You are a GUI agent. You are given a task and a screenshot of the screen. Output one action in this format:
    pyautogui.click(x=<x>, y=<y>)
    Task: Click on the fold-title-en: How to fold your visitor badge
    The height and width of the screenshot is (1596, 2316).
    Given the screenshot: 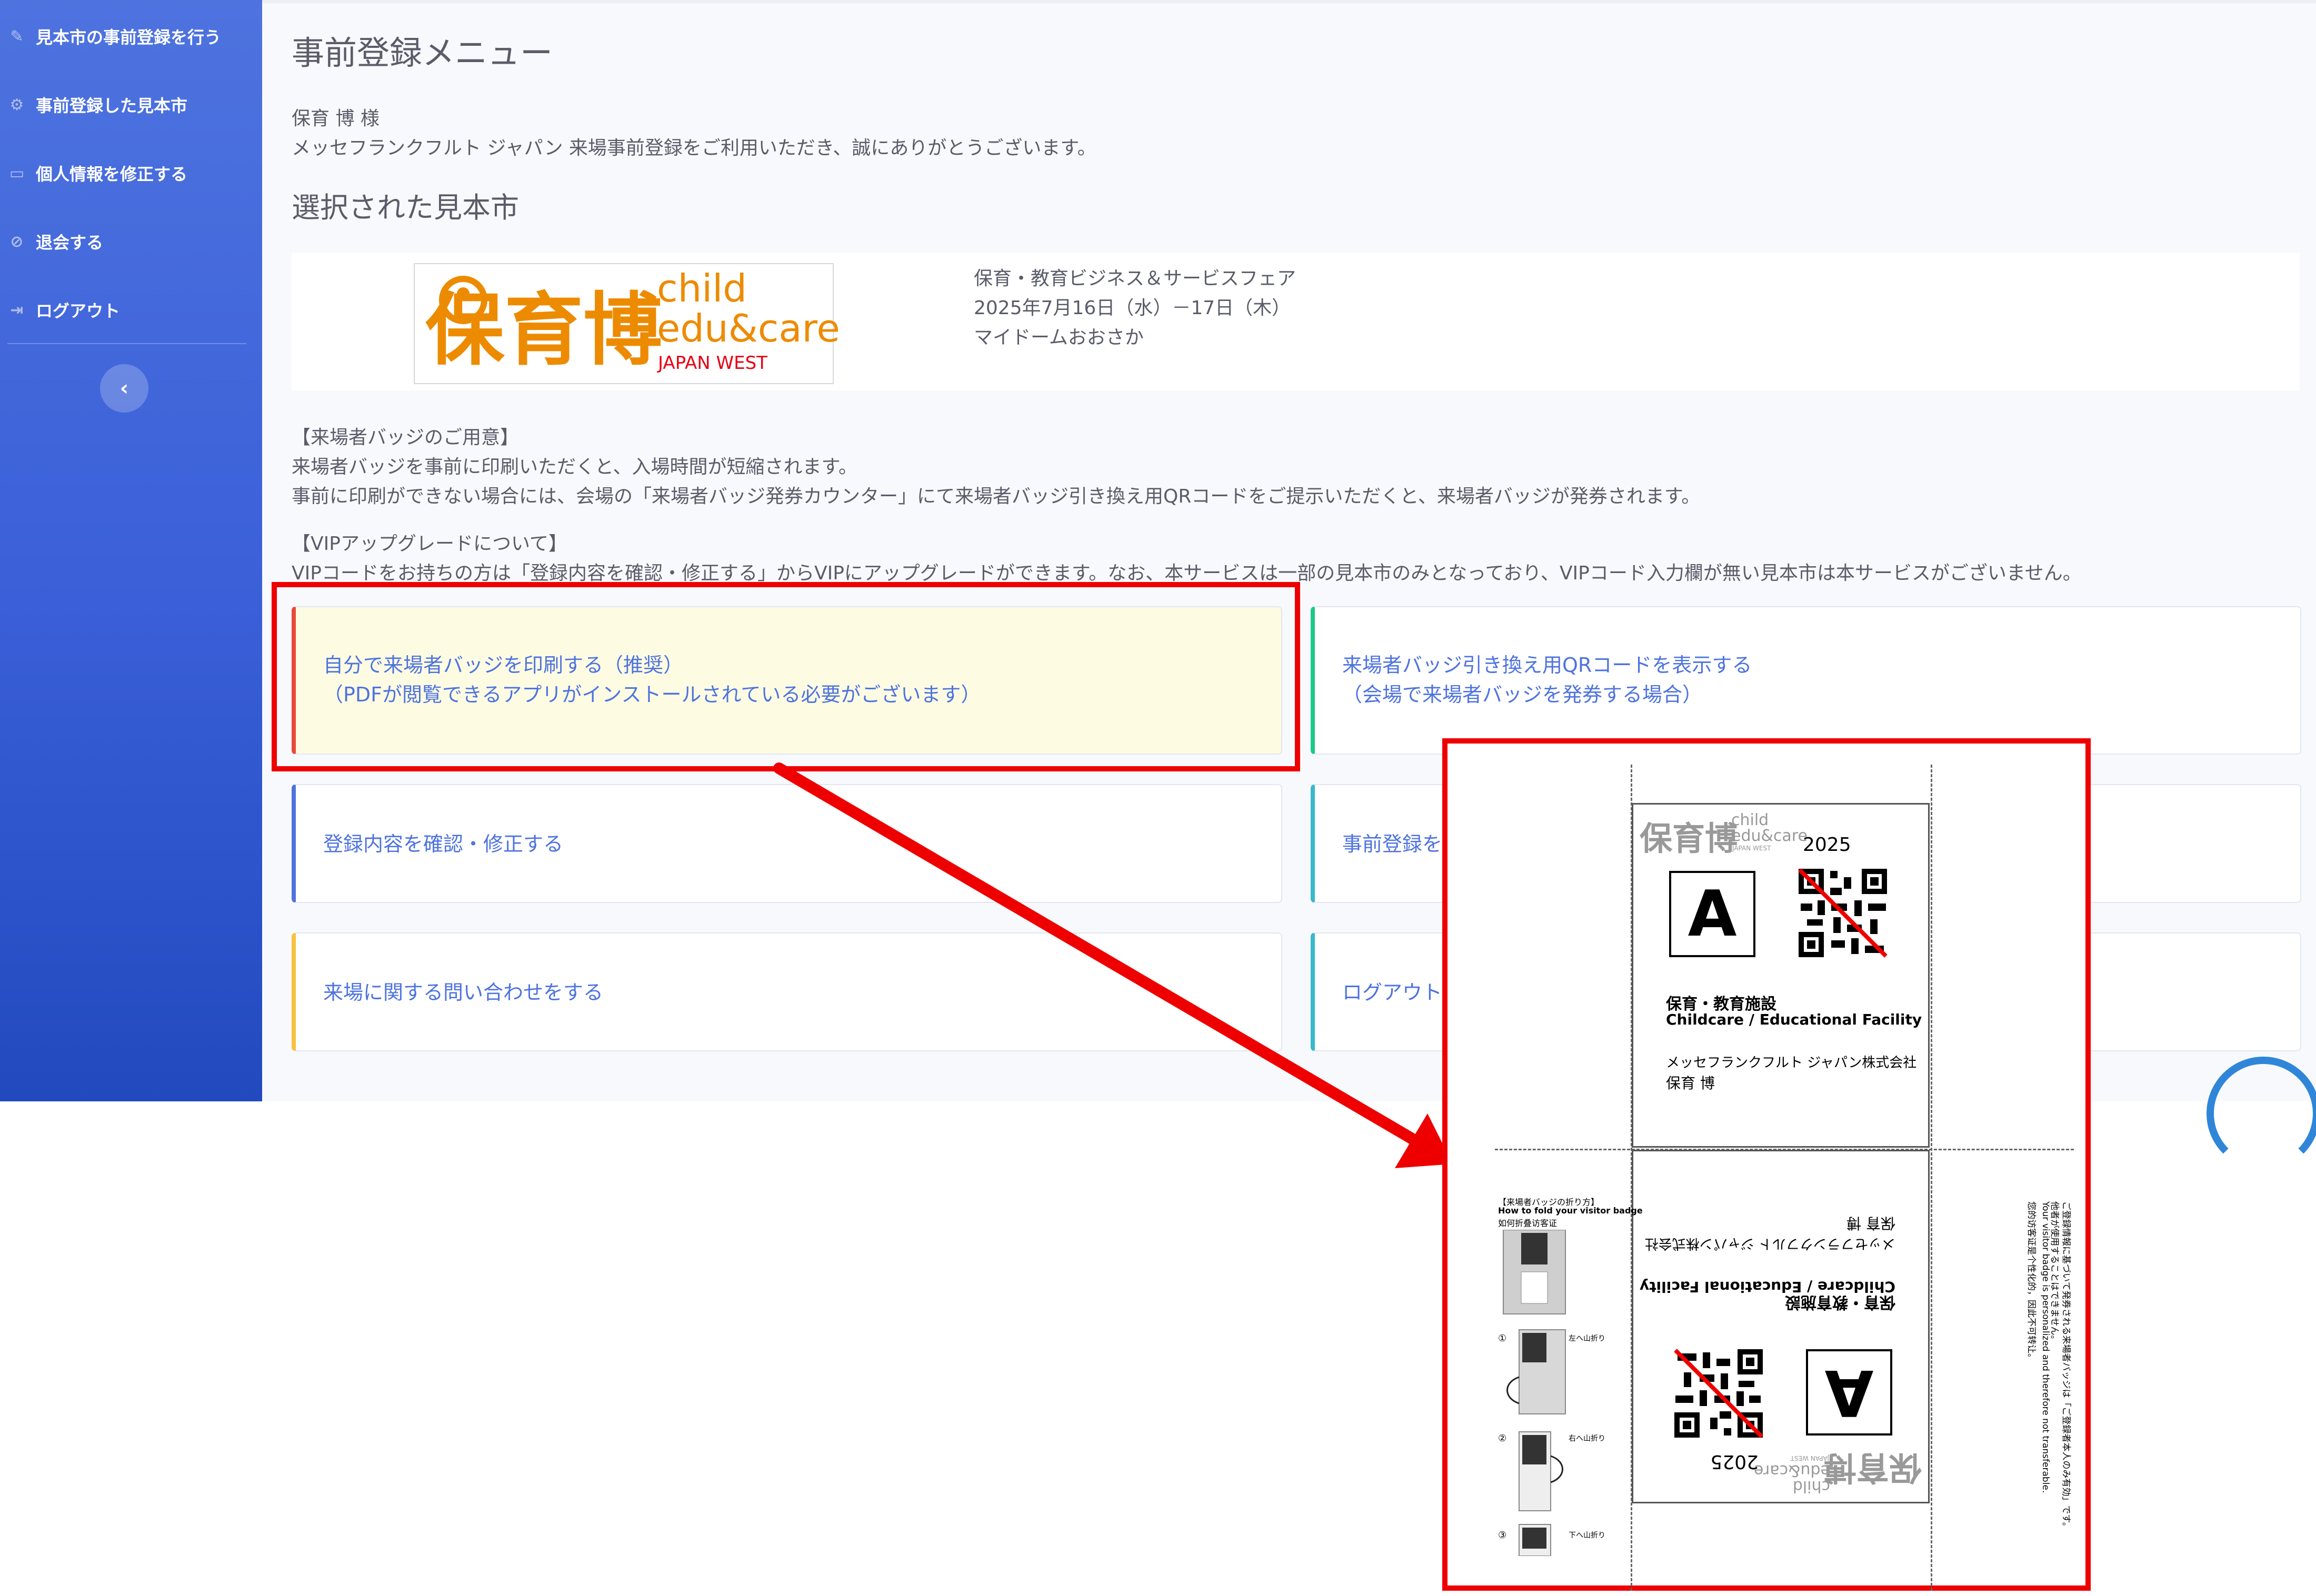 What is the action you would take?
    pyautogui.click(x=1571, y=1211)
    